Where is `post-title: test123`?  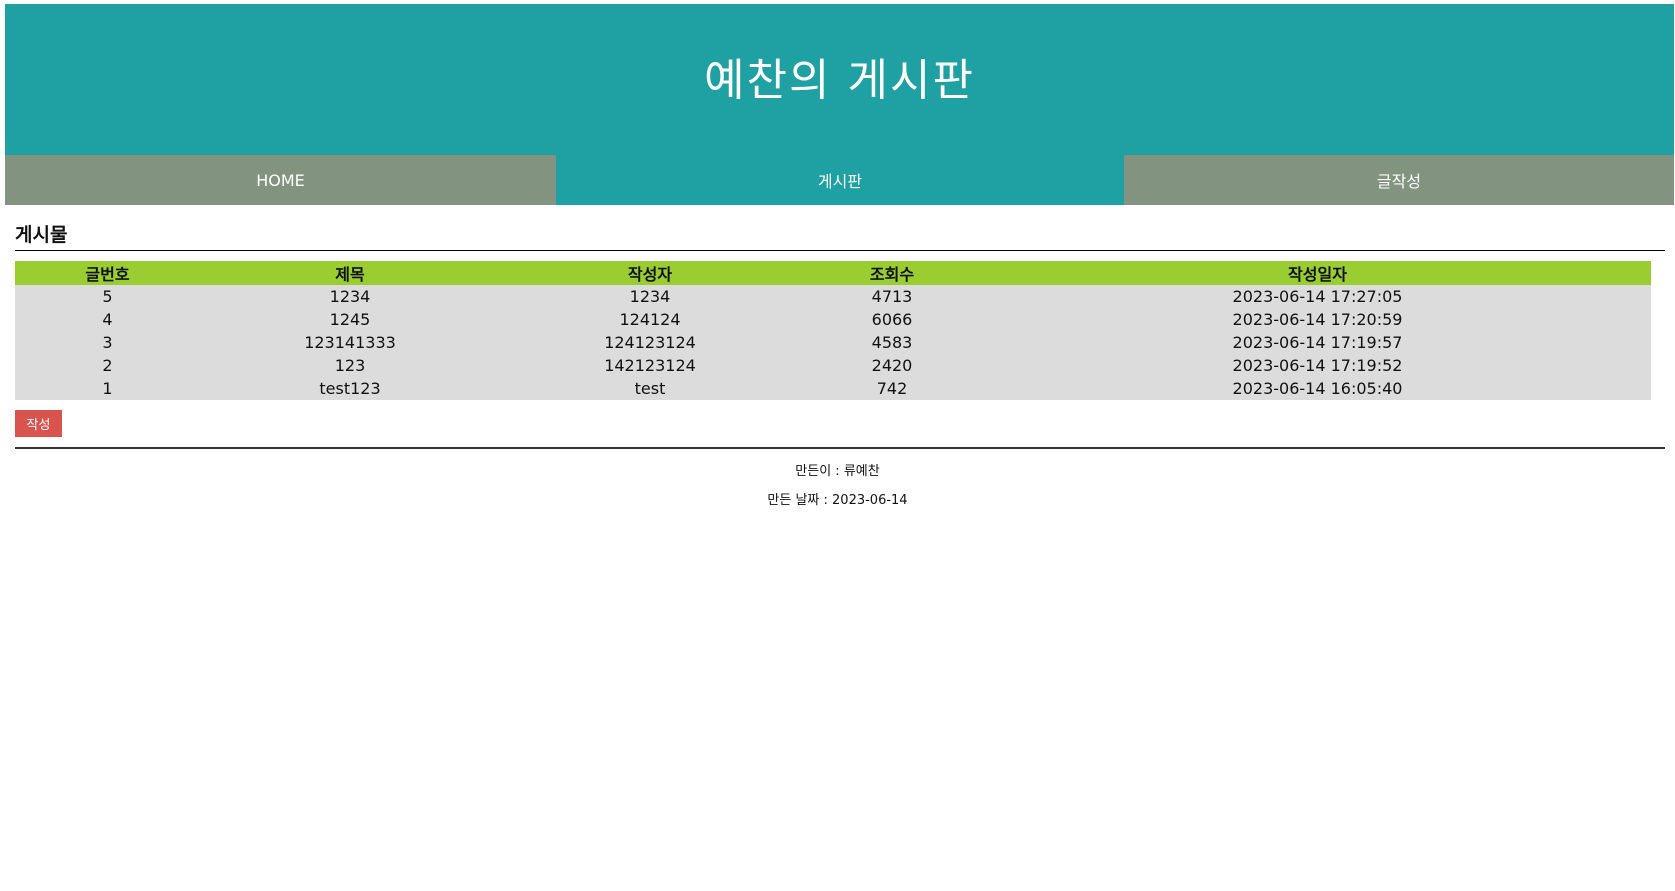 post-title: test123 is located at coordinates (350, 388).